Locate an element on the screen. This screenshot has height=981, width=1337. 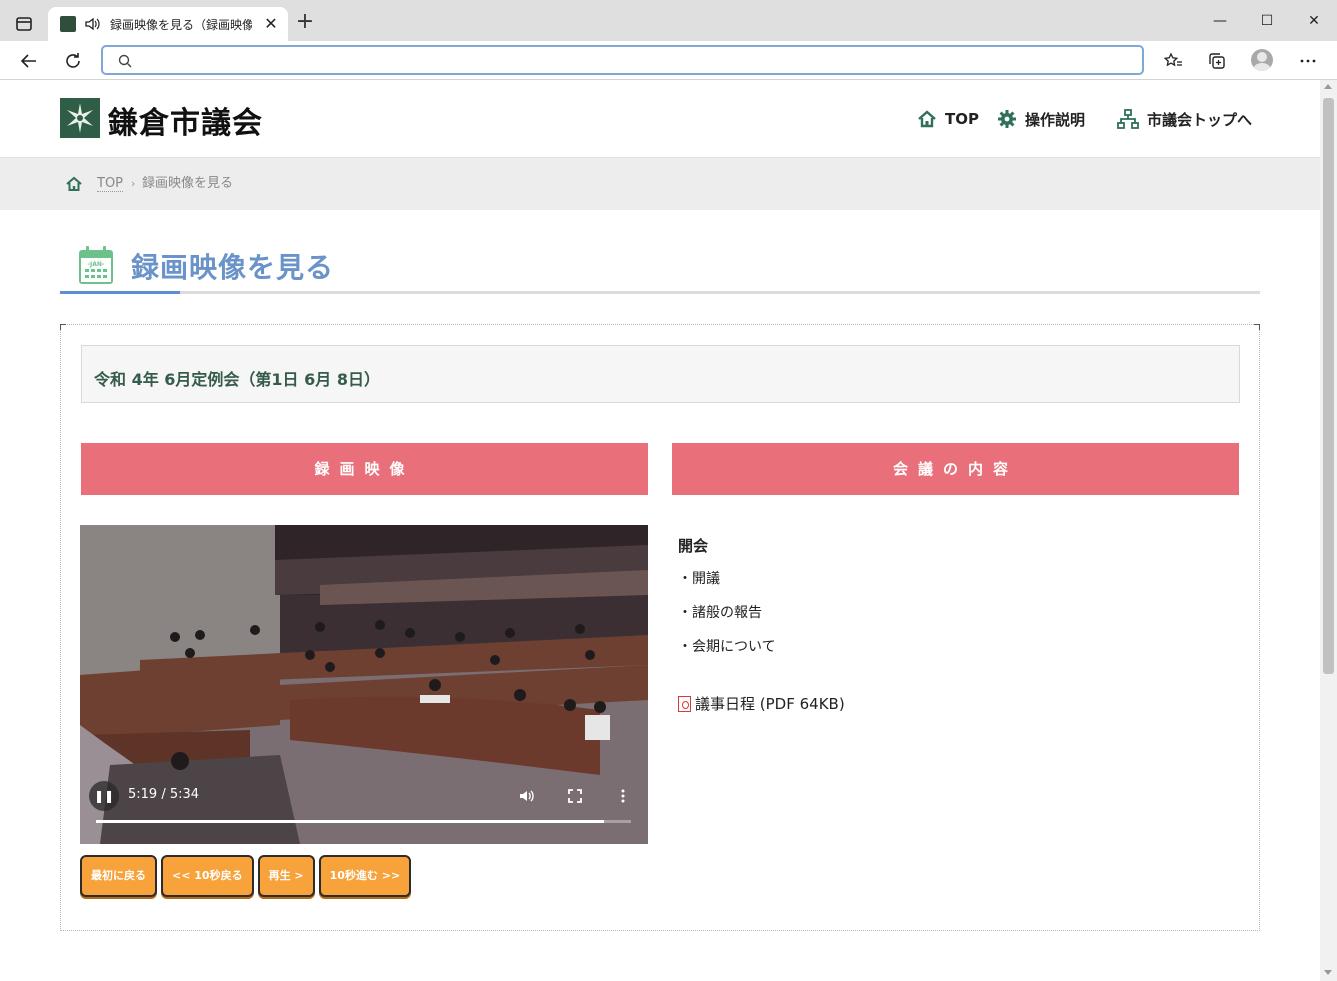
video-progress-bar is located at coordinates (363, 821).